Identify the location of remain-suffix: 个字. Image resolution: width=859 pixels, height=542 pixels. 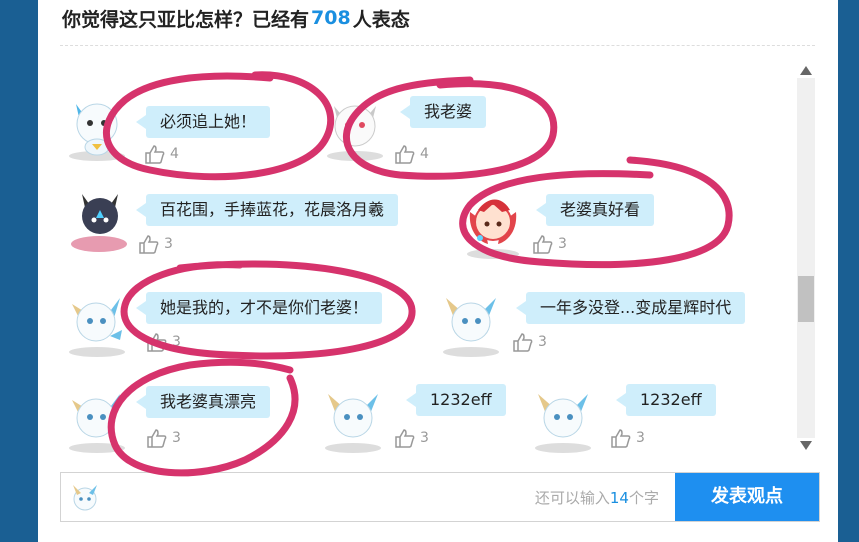
(643, 498).